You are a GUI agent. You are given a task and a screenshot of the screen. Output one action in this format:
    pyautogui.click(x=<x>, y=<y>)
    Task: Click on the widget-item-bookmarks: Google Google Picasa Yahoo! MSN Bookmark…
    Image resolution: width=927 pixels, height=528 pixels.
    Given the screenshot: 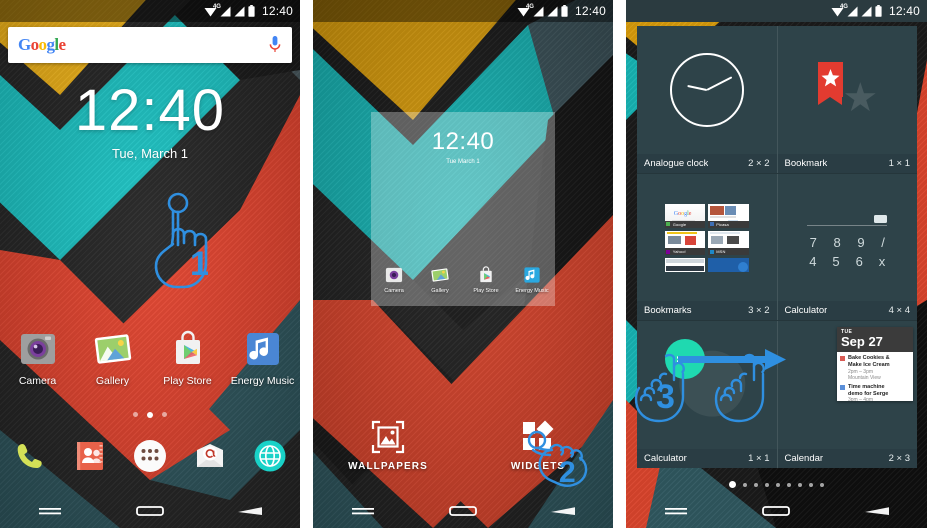 What is the action you would take?
    pyautogui.click(x=707, y=247)
    